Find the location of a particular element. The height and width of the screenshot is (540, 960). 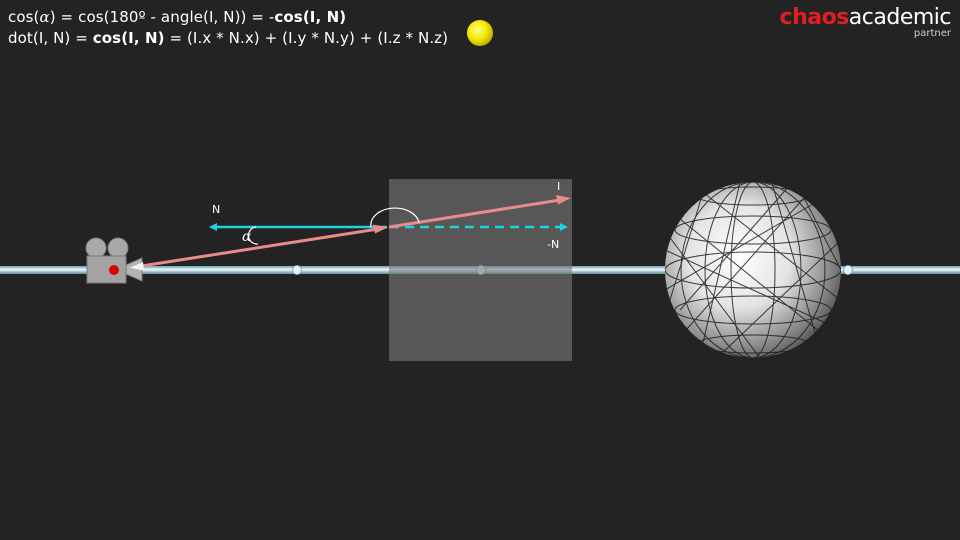

label-neg-n: -N is located at coordinates (553, 244).